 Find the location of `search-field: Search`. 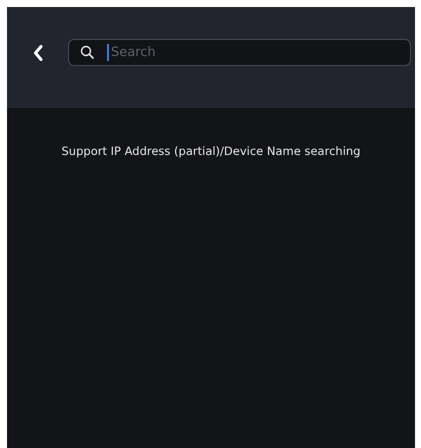

search-field: Search is located at coordinates (239, 52).